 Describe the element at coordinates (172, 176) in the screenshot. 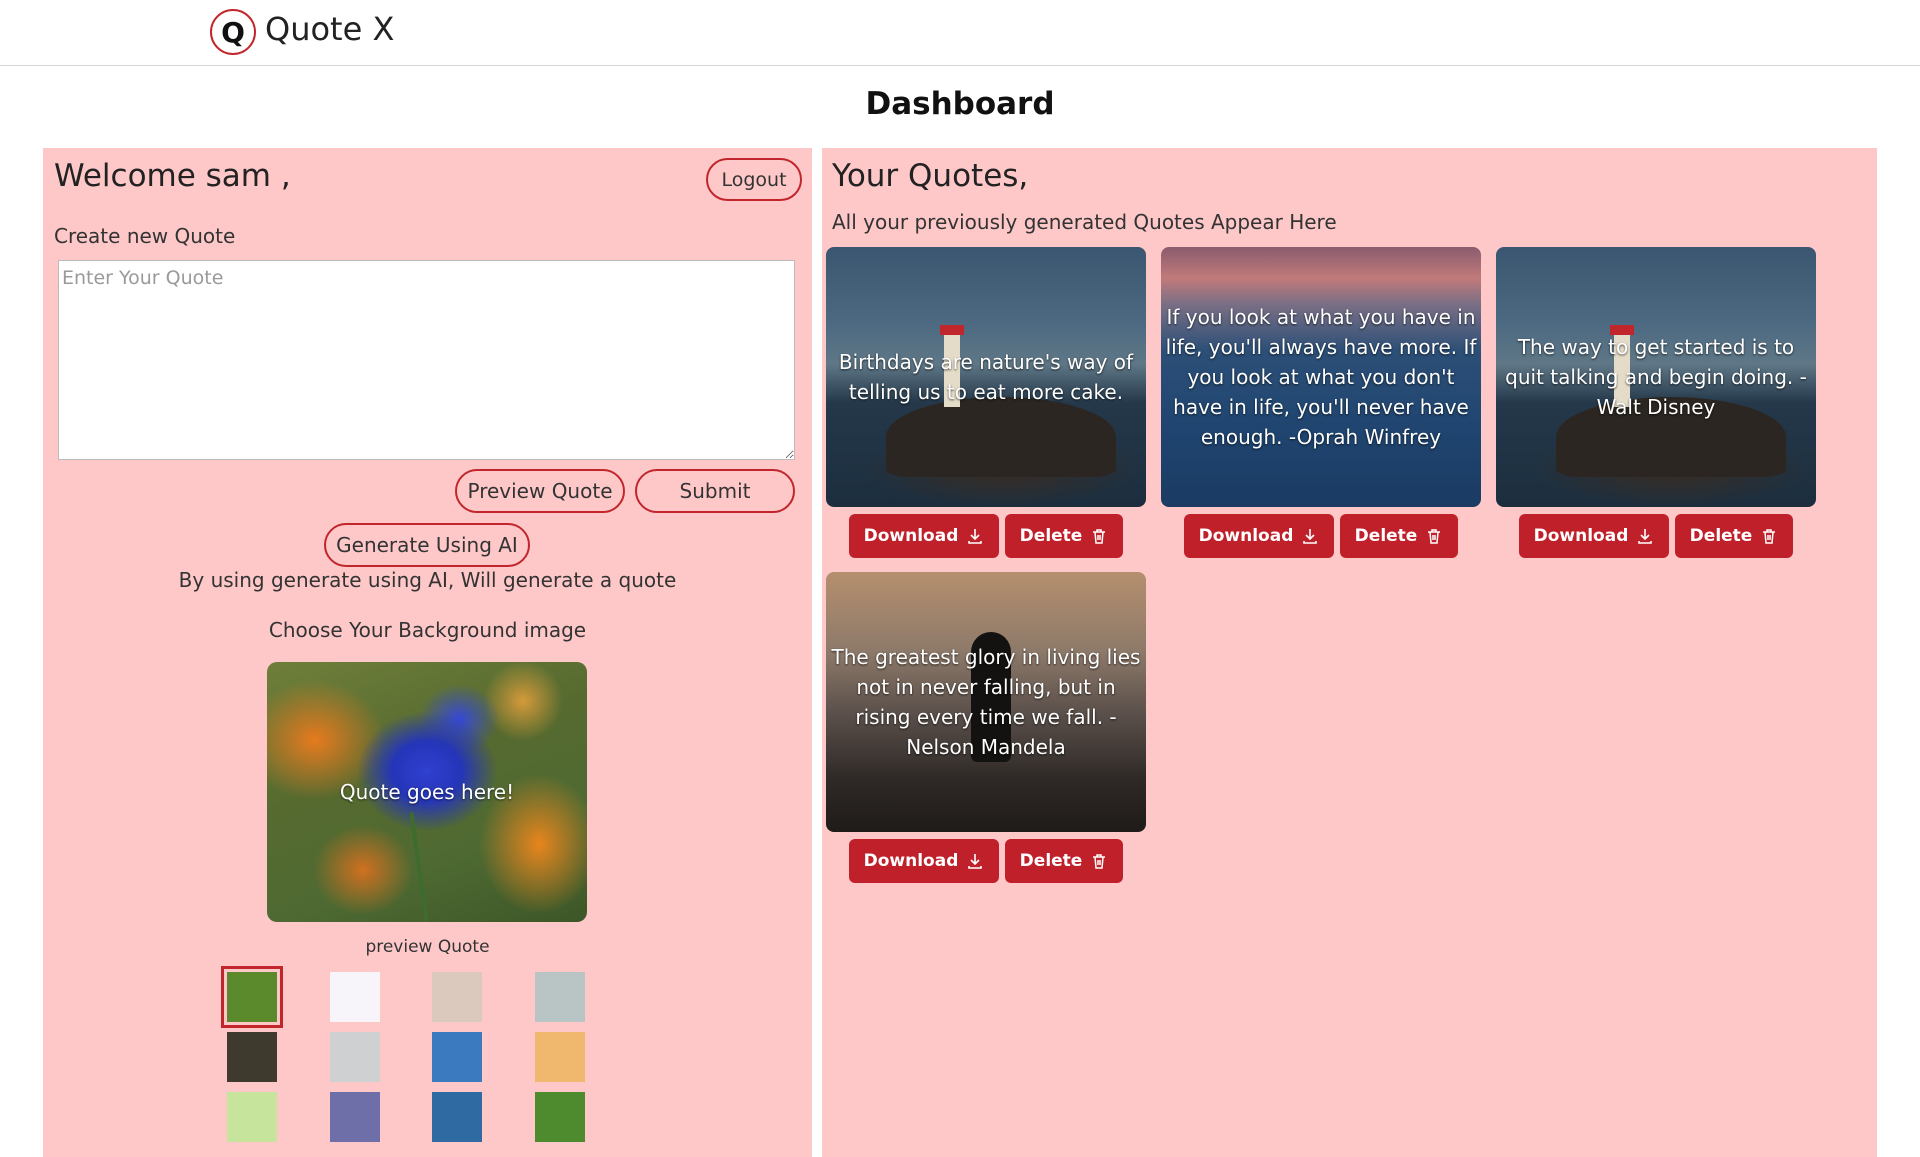

I see `welcome-message: Welcome sam ,` at that location.